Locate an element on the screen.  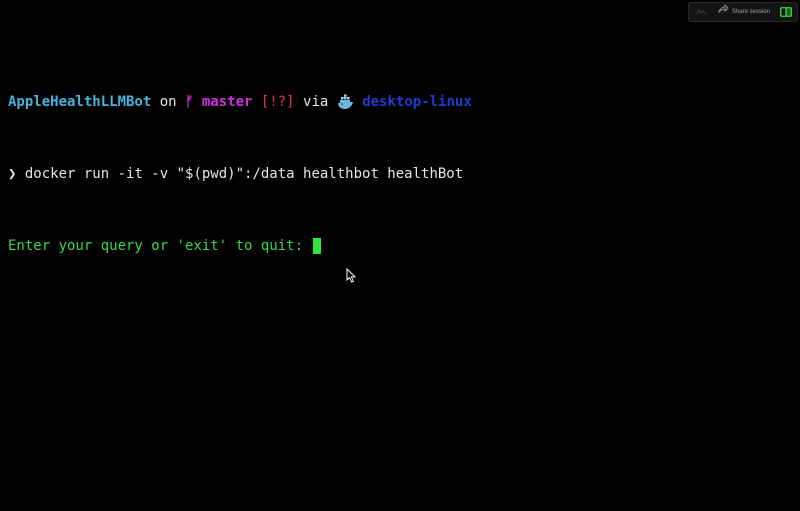
query-prompt-line: Enter your query or 'exit' to quit: is located at coordinates (240, 246).